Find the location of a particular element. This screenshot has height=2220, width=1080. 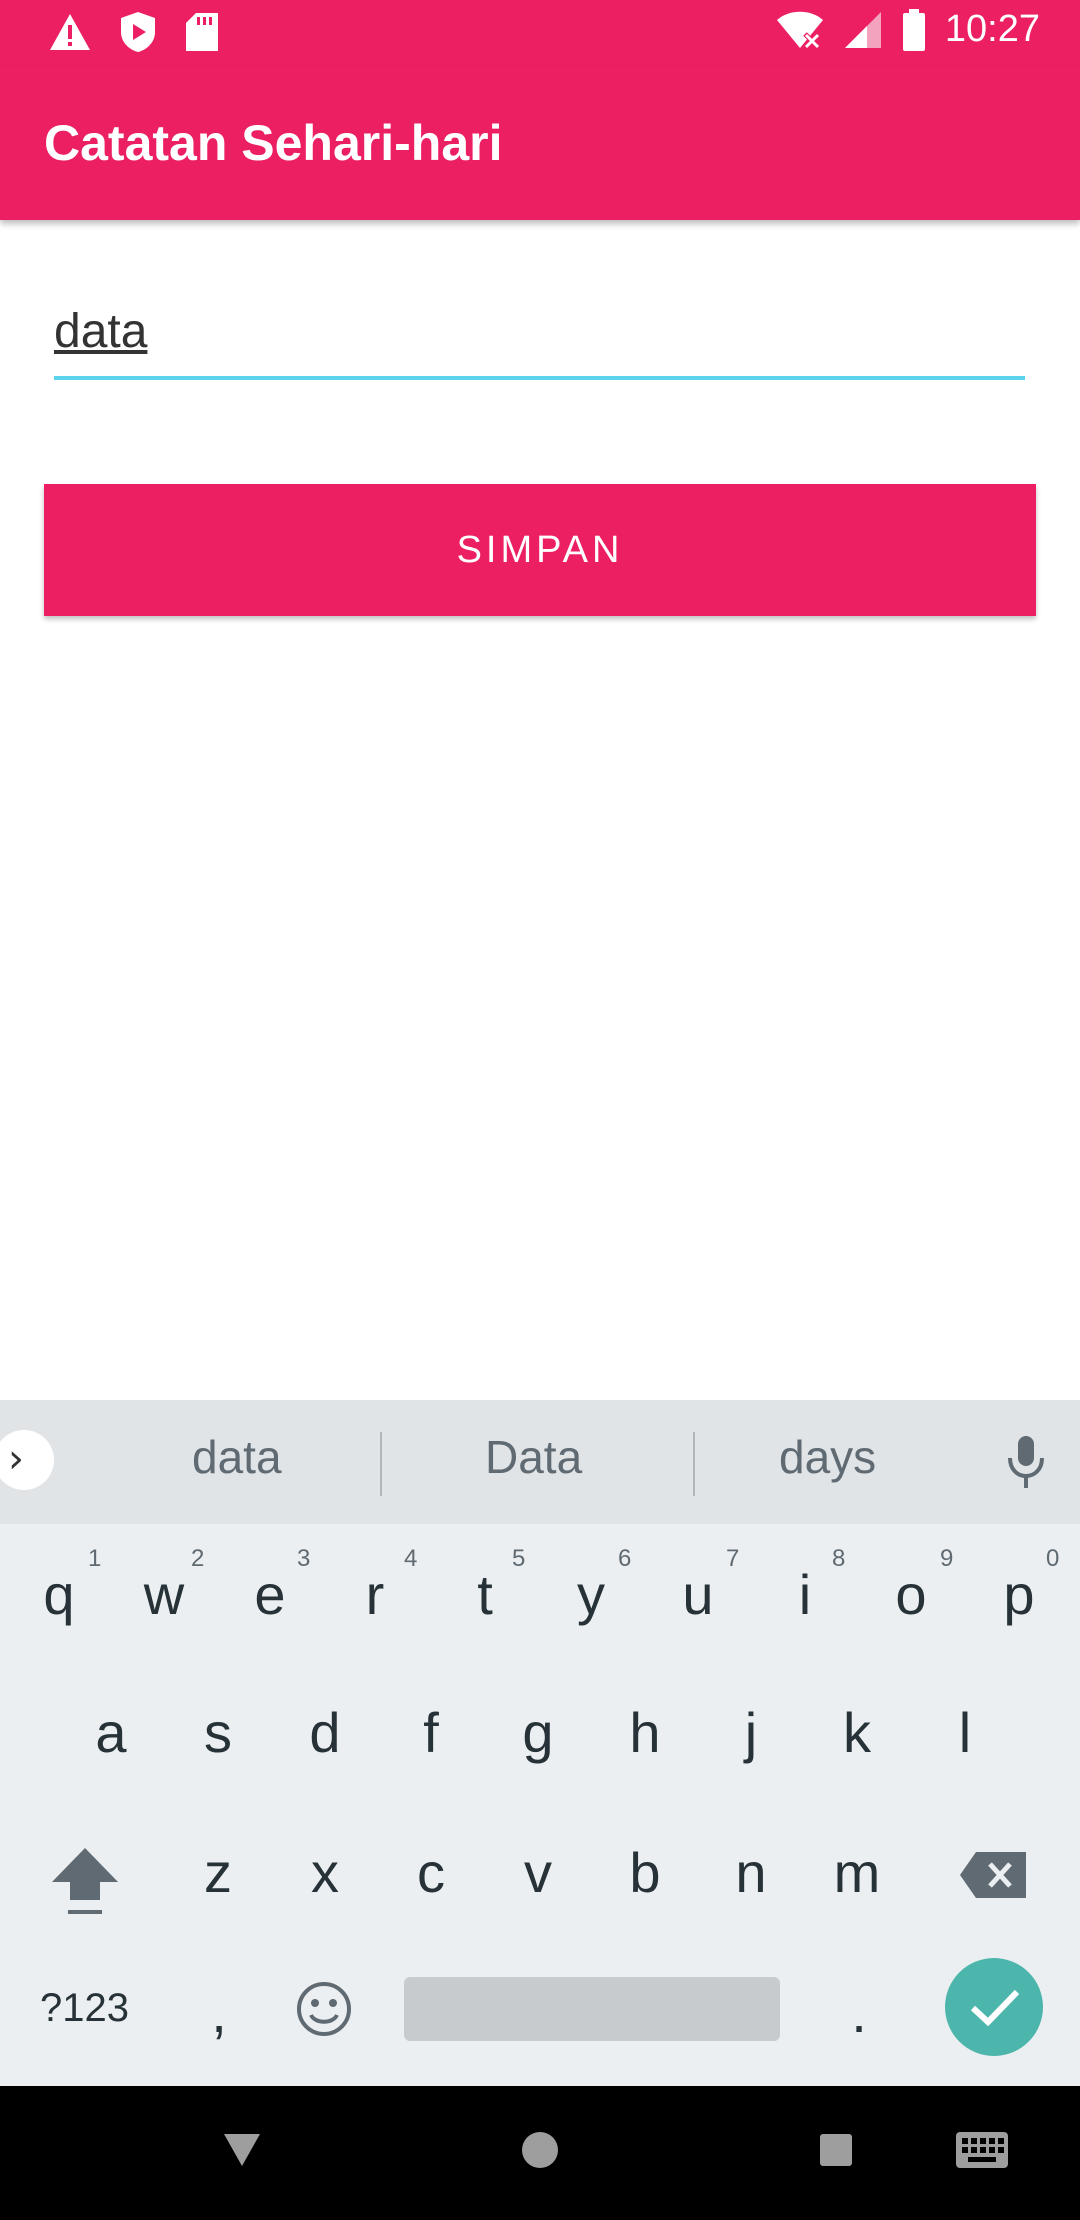

key-hint-7: 7 is located at coordinates (733, 1558).